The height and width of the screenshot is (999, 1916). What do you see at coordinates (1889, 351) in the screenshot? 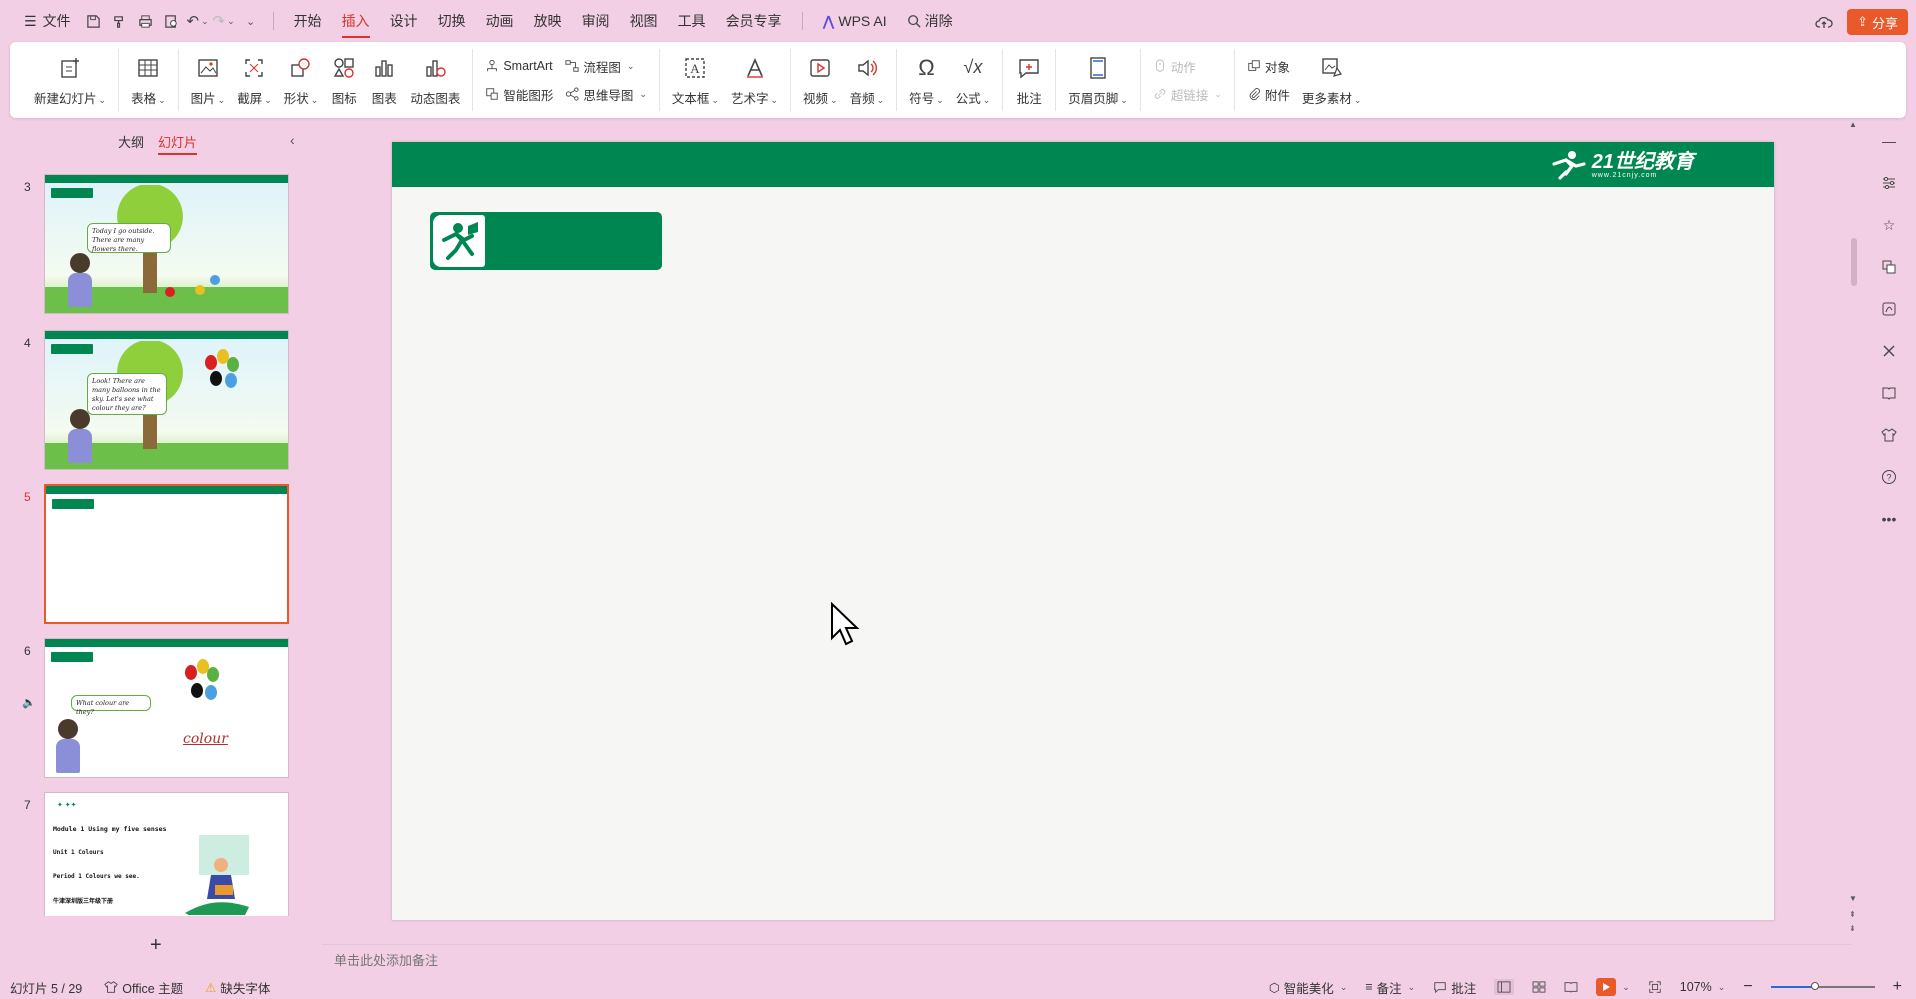
I see `tools-icon` at bounding box center [1889, 351].